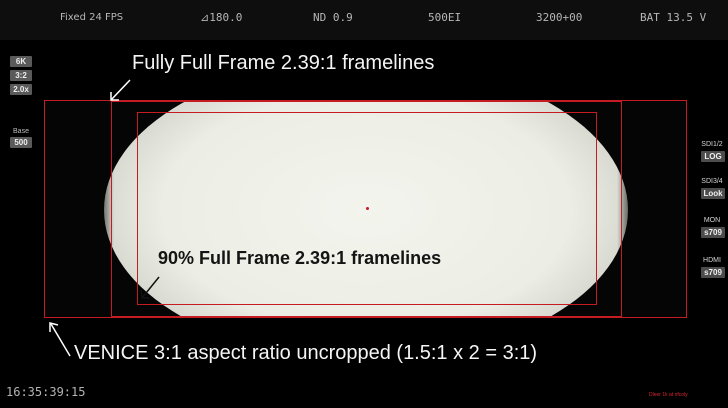  What do you see at coordinates (150, 287) in the screenshot?
I see `ninety-percent-arrow-icon` at bounding box center [150, 287].